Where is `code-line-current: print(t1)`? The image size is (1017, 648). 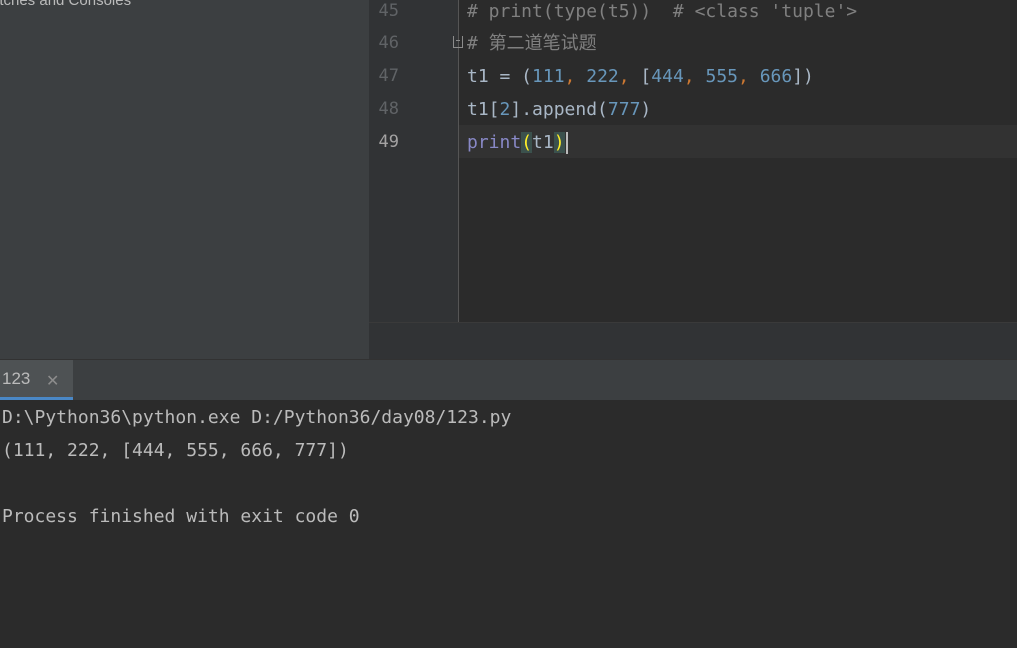 code-line-current: print(t1) is located at coordinates (517, 142).